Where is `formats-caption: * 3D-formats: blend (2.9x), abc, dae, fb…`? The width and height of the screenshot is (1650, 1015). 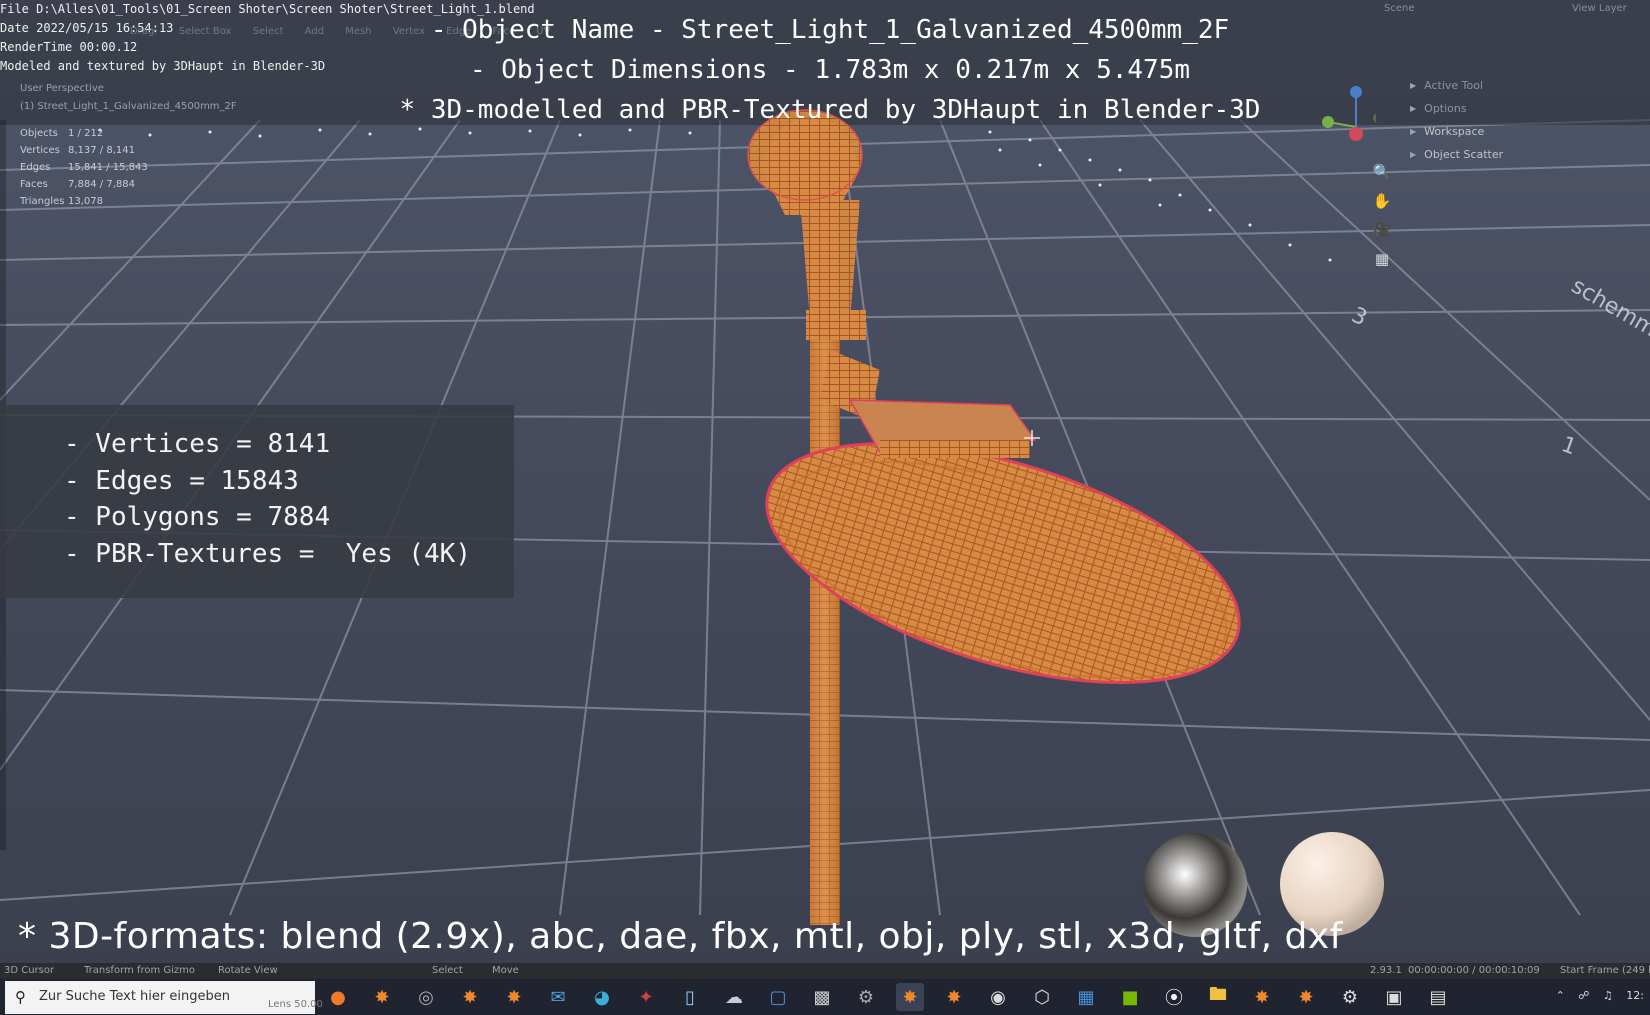
formats-caption: * 3D-formats: blend (2.9x), abc, dae, fb… is located at coordinates (680, 936).